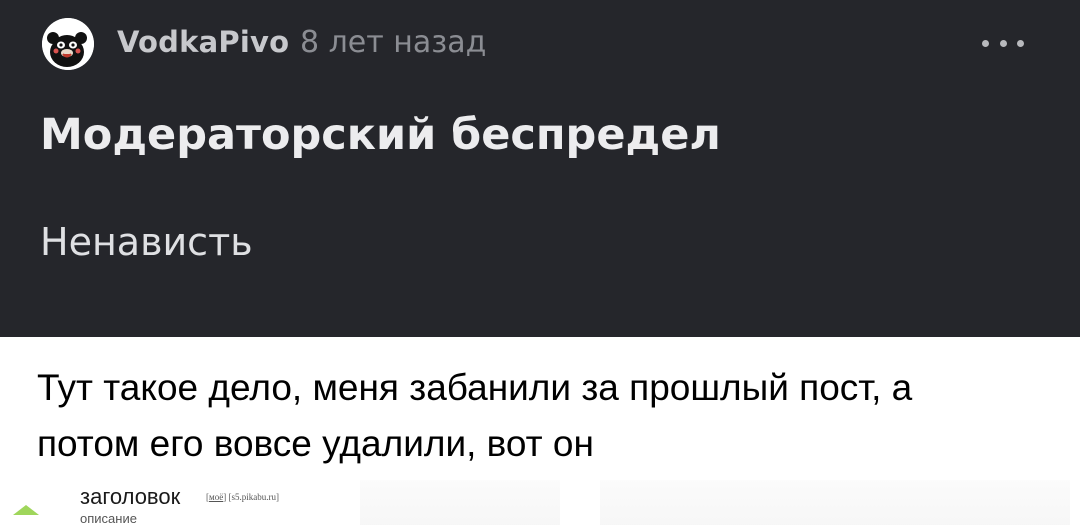  Describe the element at coordinates (393, 42) in the screenshot. I see `post-time: 8 лет назад` at that location.